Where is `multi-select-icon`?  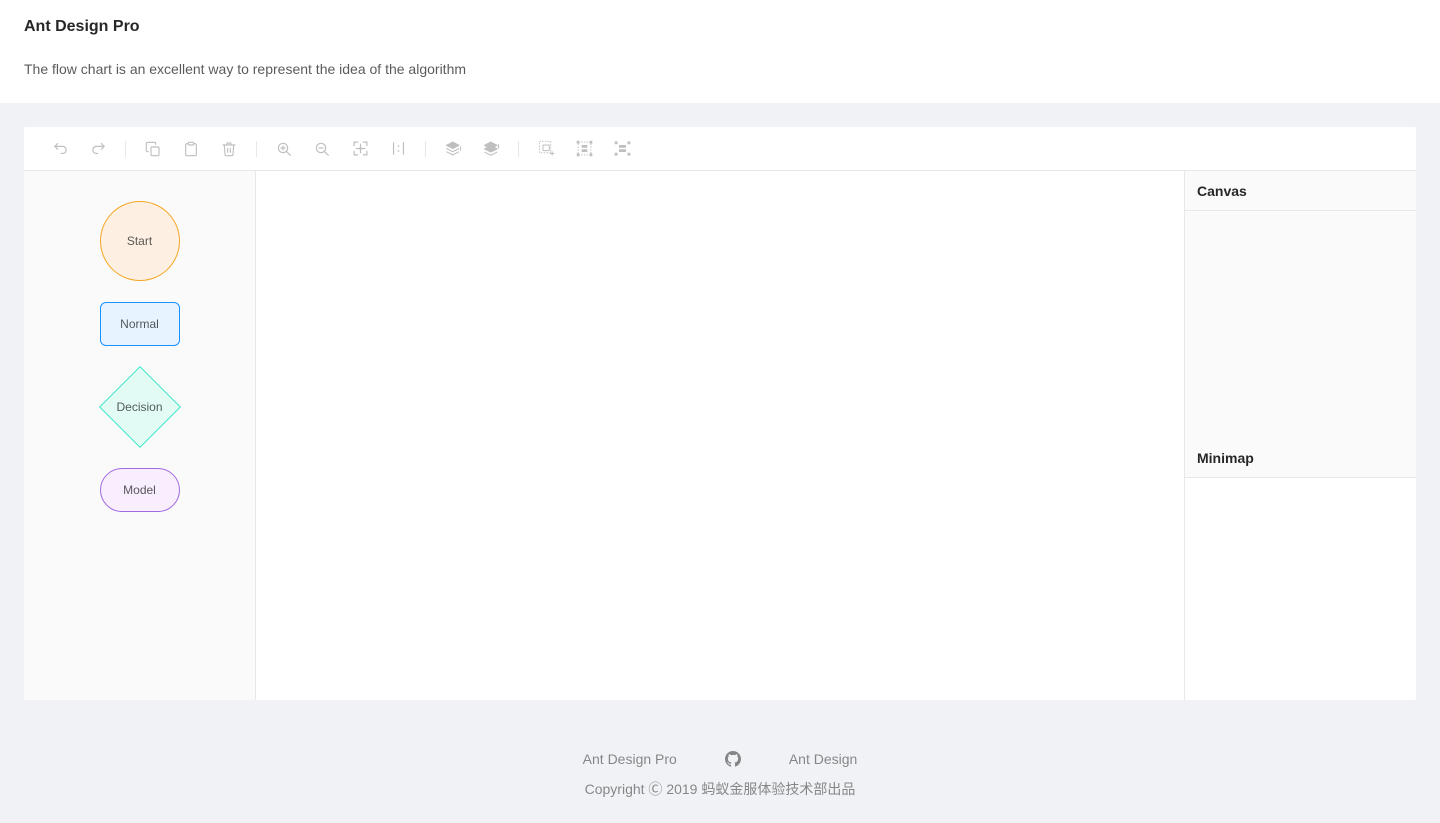 multi-select-icon is located at coordinates (622, 148).